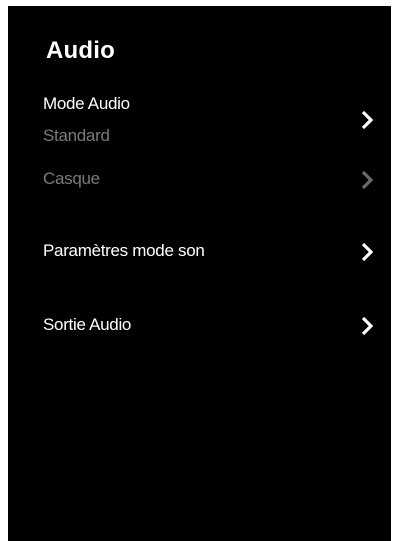  What do you see at coordinates (71, 178) in the screenshot?
I see `menu-item-label: Casque` at bounding box center [71, 178].